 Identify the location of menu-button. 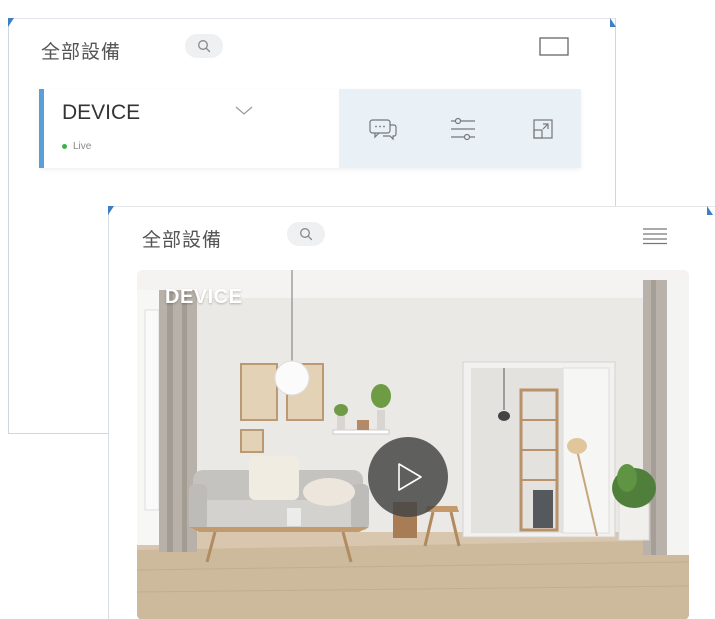
(655, 238).